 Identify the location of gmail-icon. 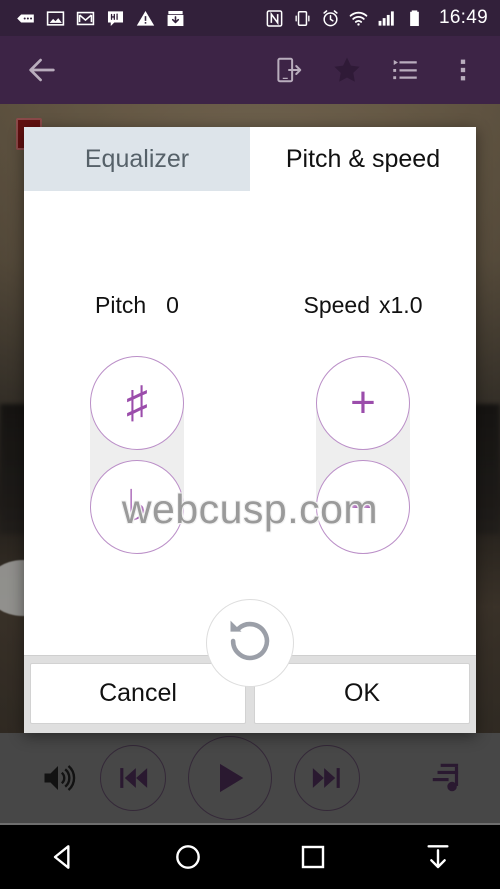
(85, 18).